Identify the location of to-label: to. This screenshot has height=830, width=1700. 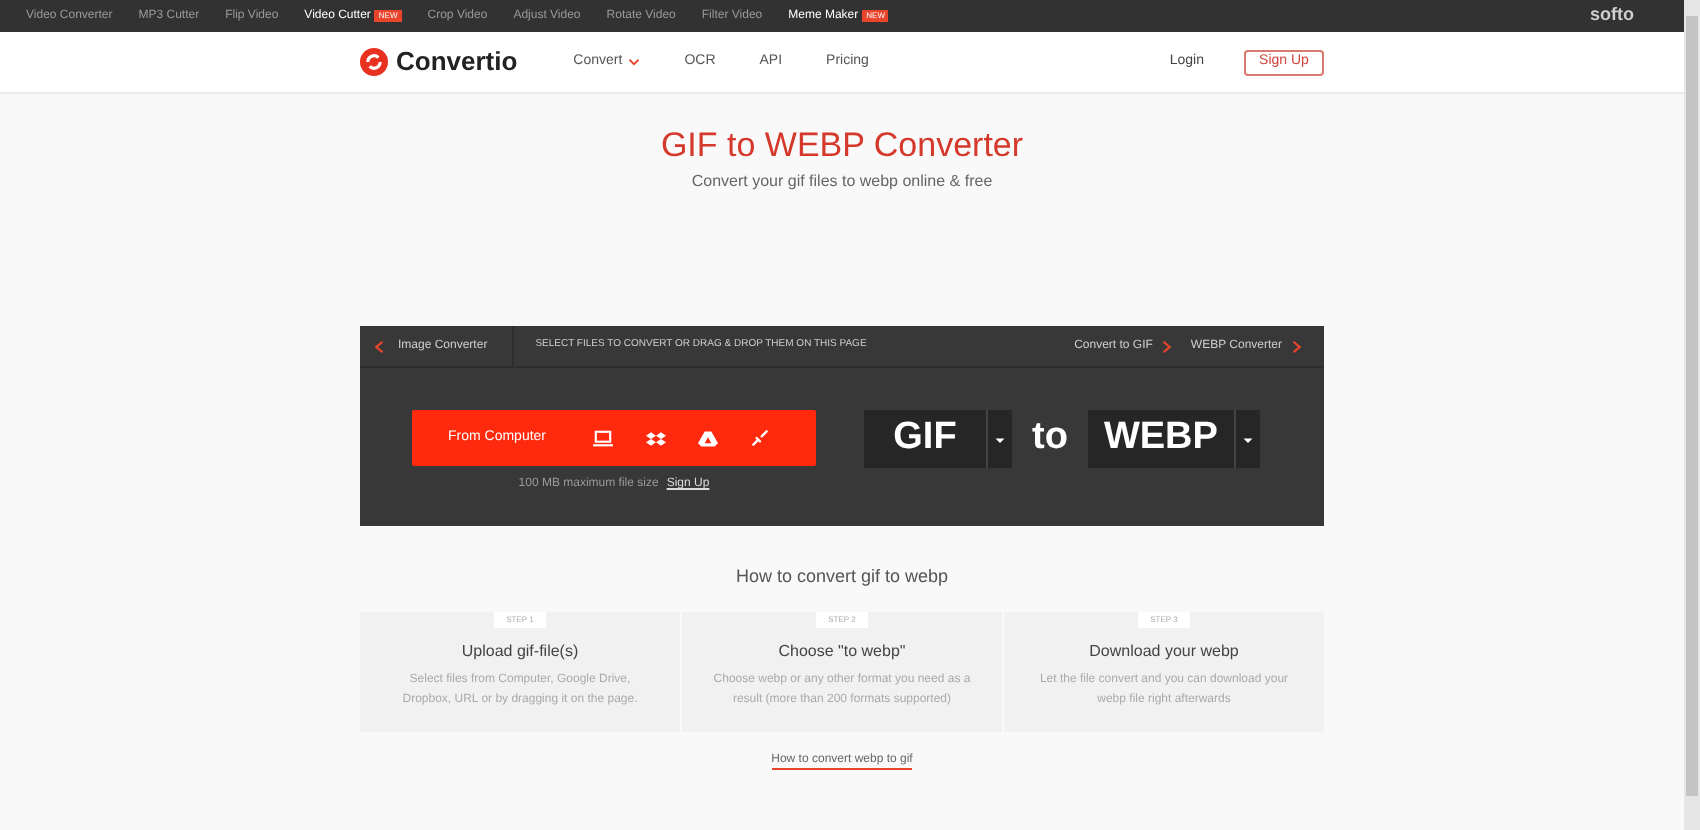
(1050, 438).